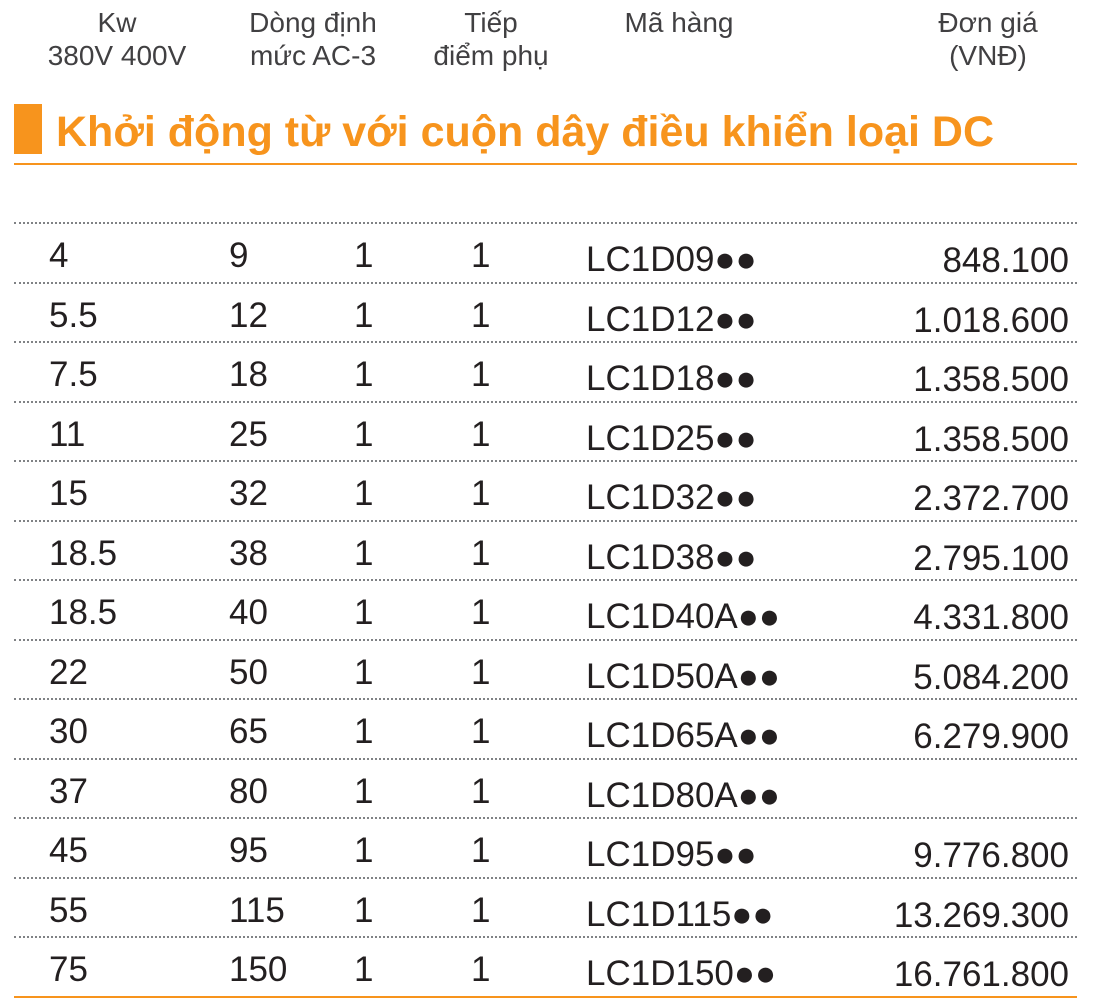 The image size is (1111, 1004). Describe the element at coordinates (248, 553) in the screenshot. I see `cell-rated-current: 38` at that location.